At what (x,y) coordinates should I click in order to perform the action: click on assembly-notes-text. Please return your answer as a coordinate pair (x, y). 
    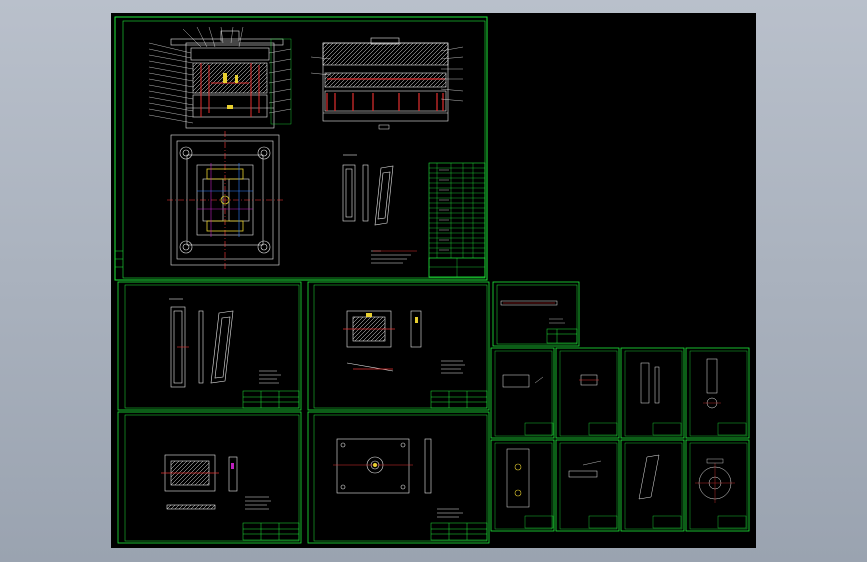
    Looking at the image, I should click on (391, 257).